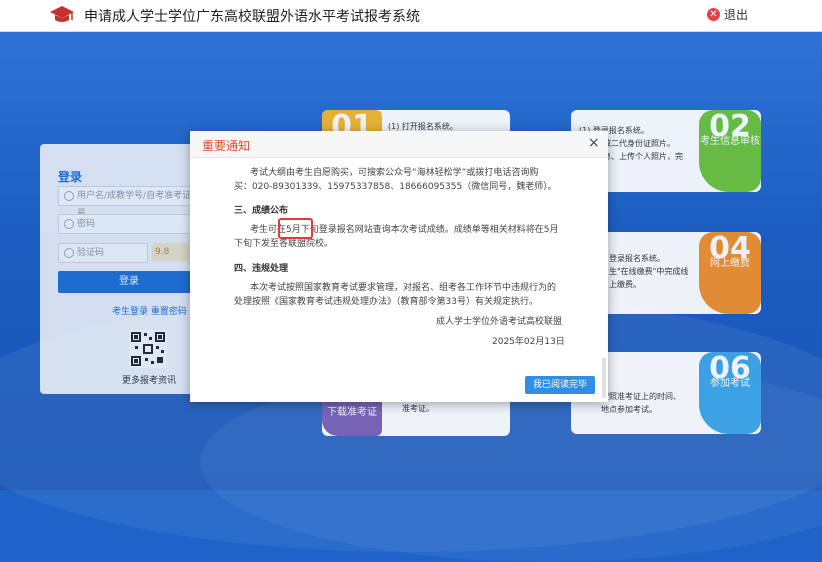 This screenshot has width=822, height=562. I want to click on username-input: 用户名/成教学号/自考准考证号, so click(129, 202).